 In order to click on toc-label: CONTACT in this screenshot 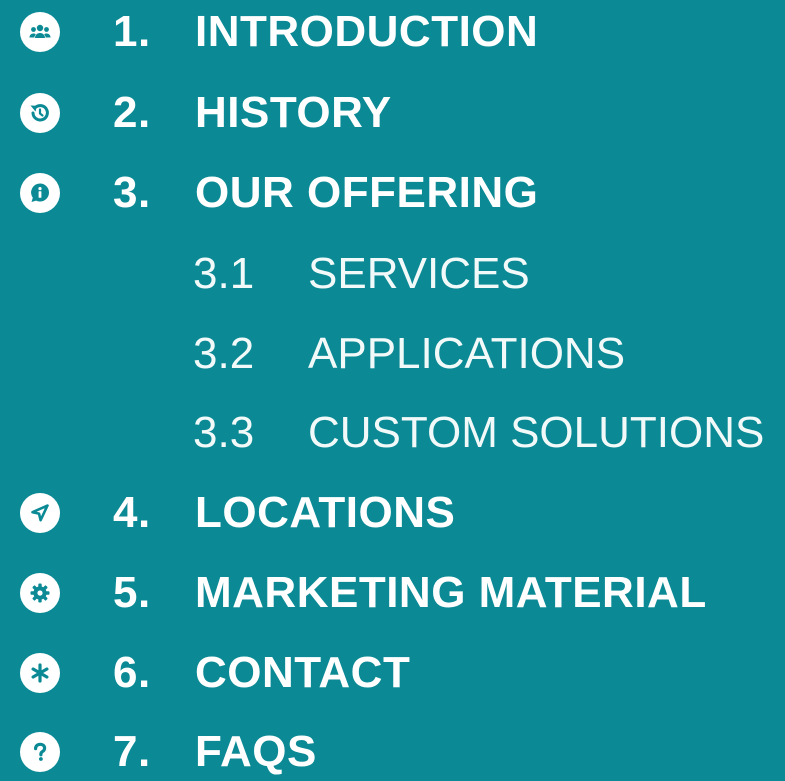, I will do `click(303, 672)`.